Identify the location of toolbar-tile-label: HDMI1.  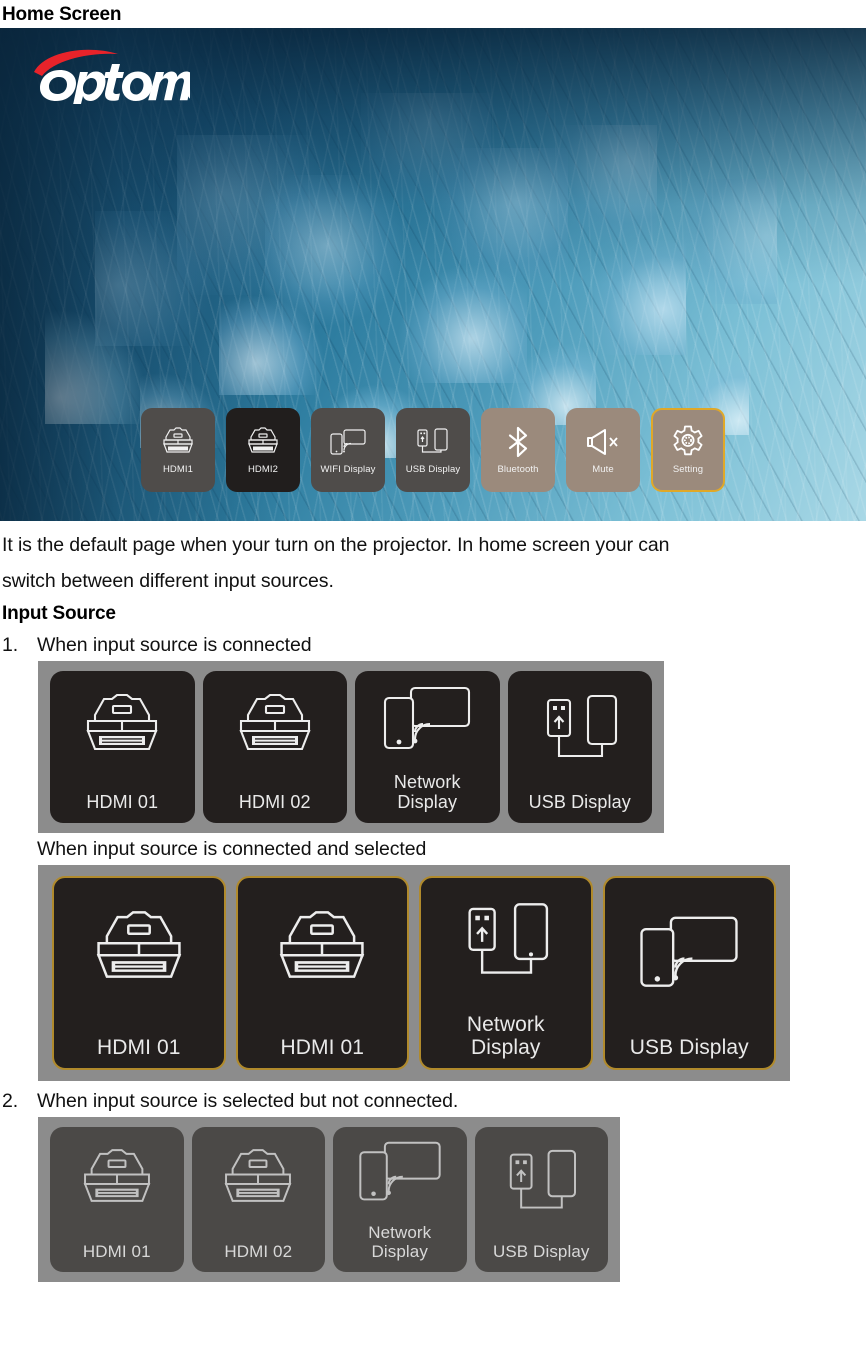
(178, 469).